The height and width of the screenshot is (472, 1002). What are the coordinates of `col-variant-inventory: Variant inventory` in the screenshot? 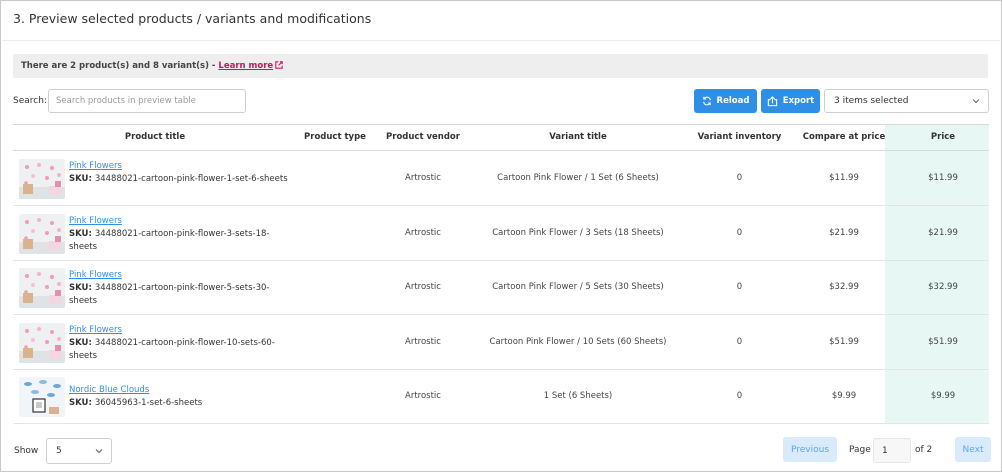 It's located at (739, 137).